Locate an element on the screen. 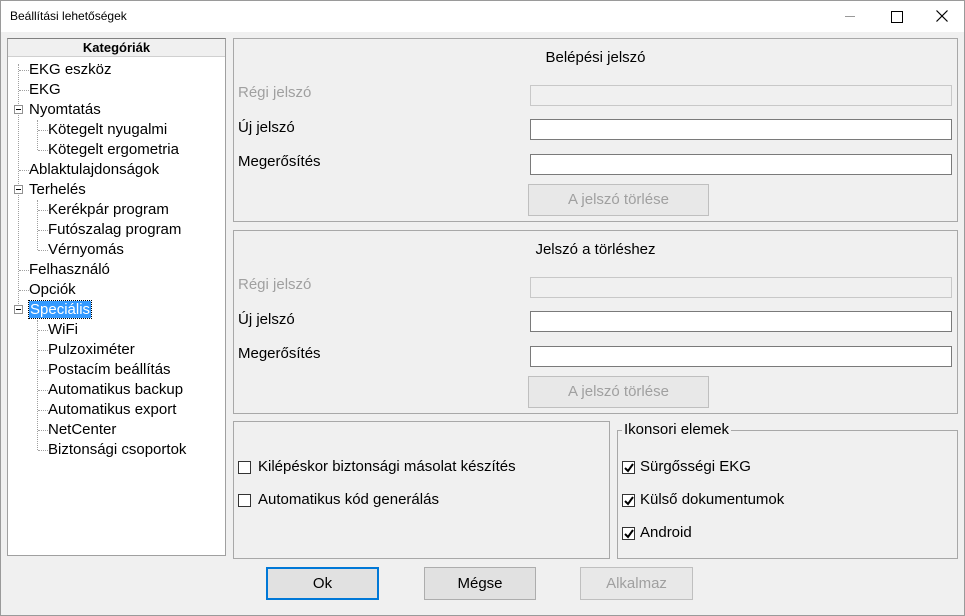 The width and height of the screenshot is (965, 616). tree-item-bicycle-program: Kerékpár program is located at coordinates (108, 210).